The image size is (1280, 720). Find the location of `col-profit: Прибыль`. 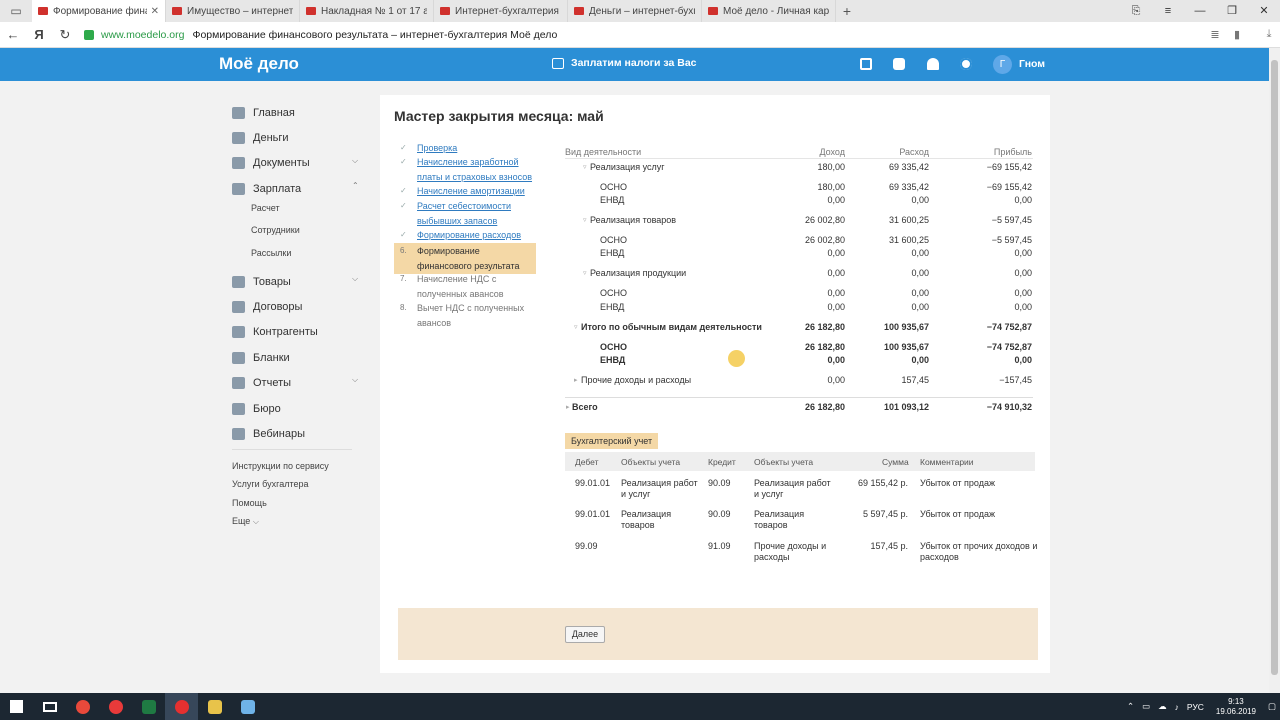

col-profit: Прибыль is located at coordinates (1012, 152).